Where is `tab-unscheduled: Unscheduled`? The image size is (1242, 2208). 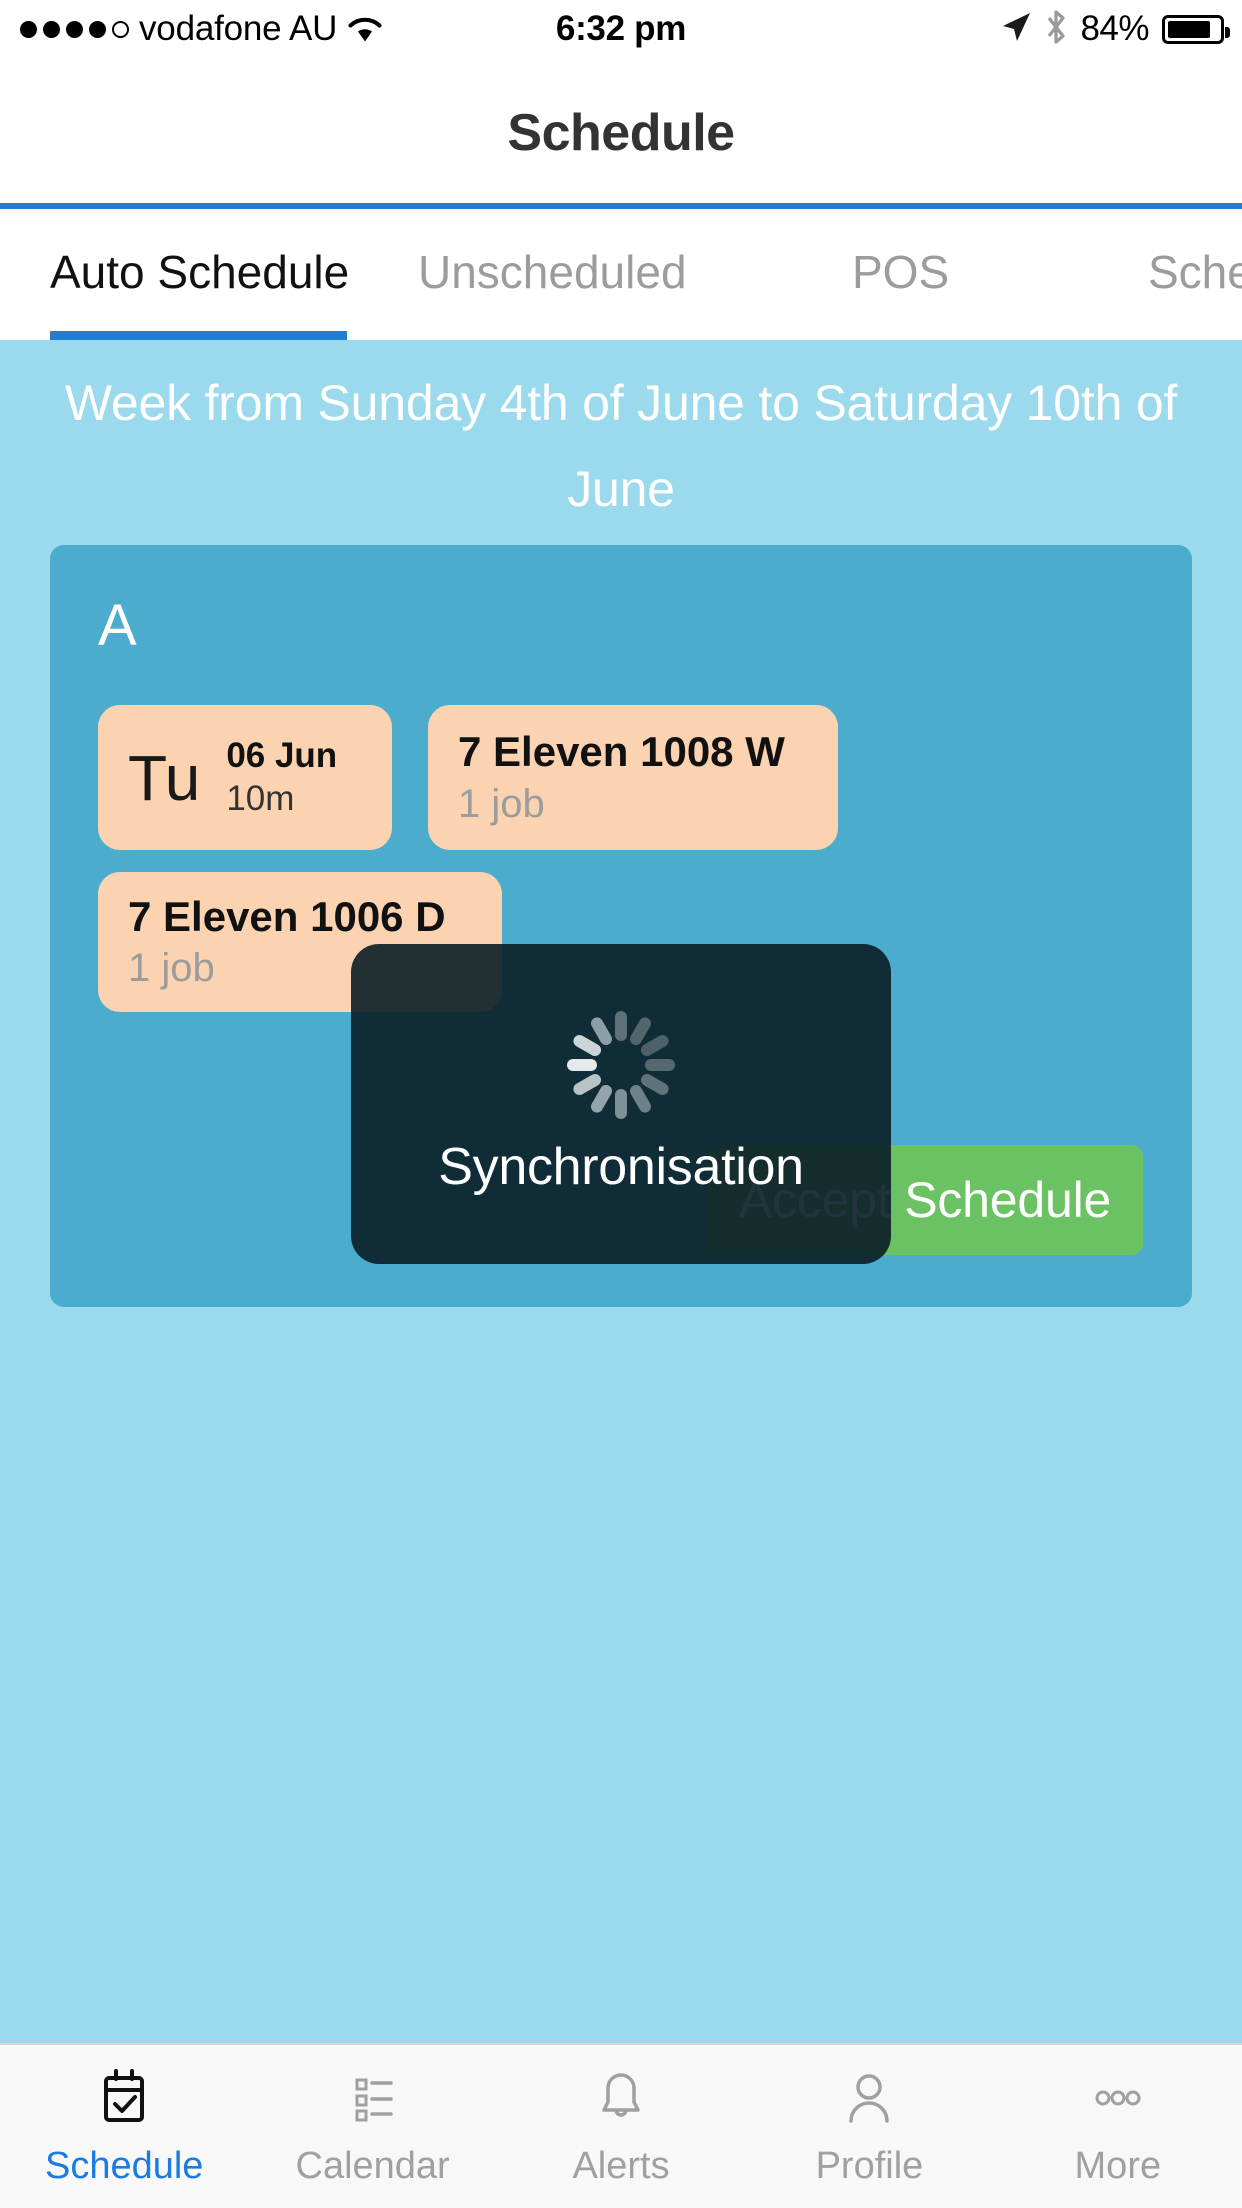
tab-unscheduled: Unscheduled is located at coordinates (552, 274).